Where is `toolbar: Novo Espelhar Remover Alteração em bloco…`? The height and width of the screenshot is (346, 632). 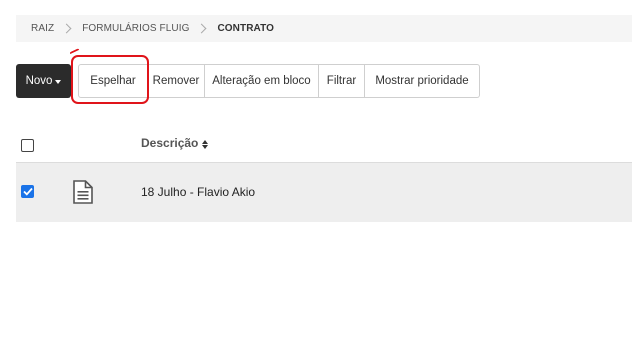 toolbar: Novo Espelhar Remover Alteração em bloco… is located at coordinates (248, 81).